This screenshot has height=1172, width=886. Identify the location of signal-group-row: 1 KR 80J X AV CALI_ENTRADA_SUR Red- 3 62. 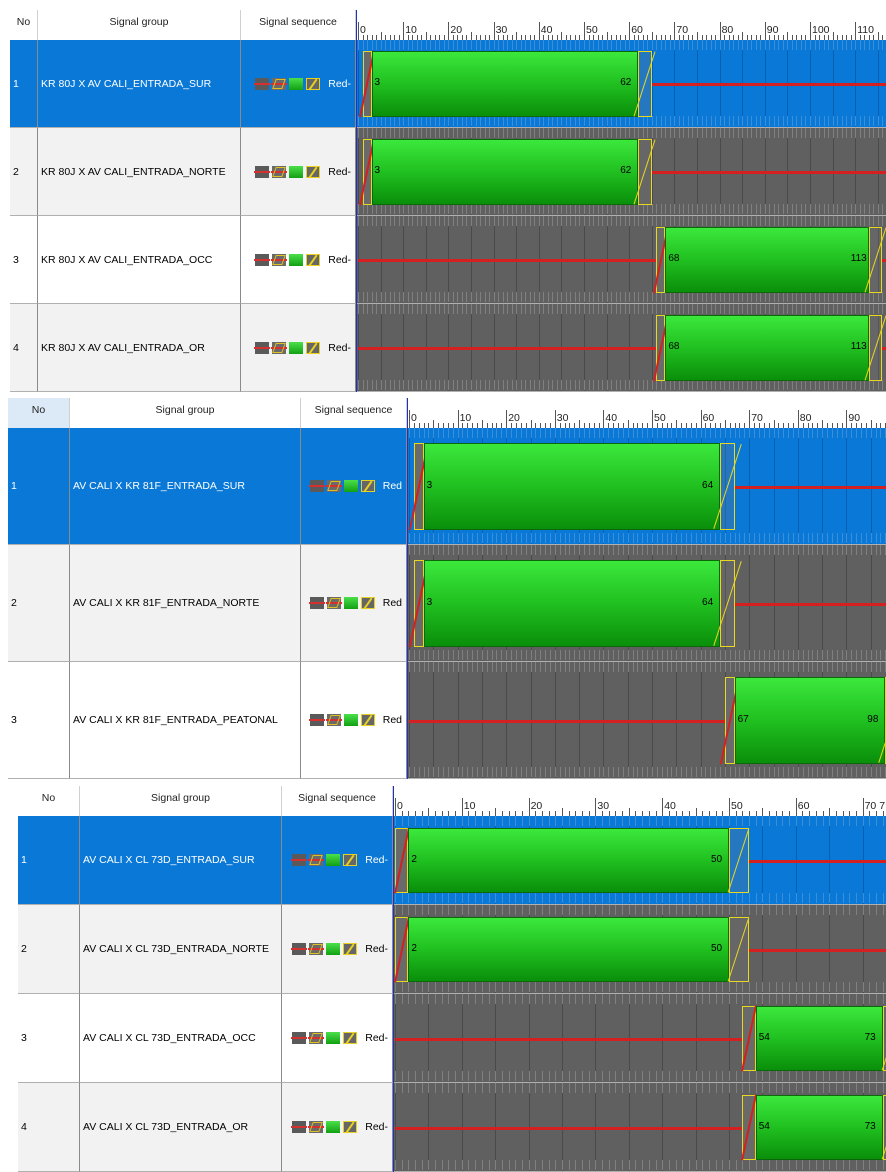
(448, 84).